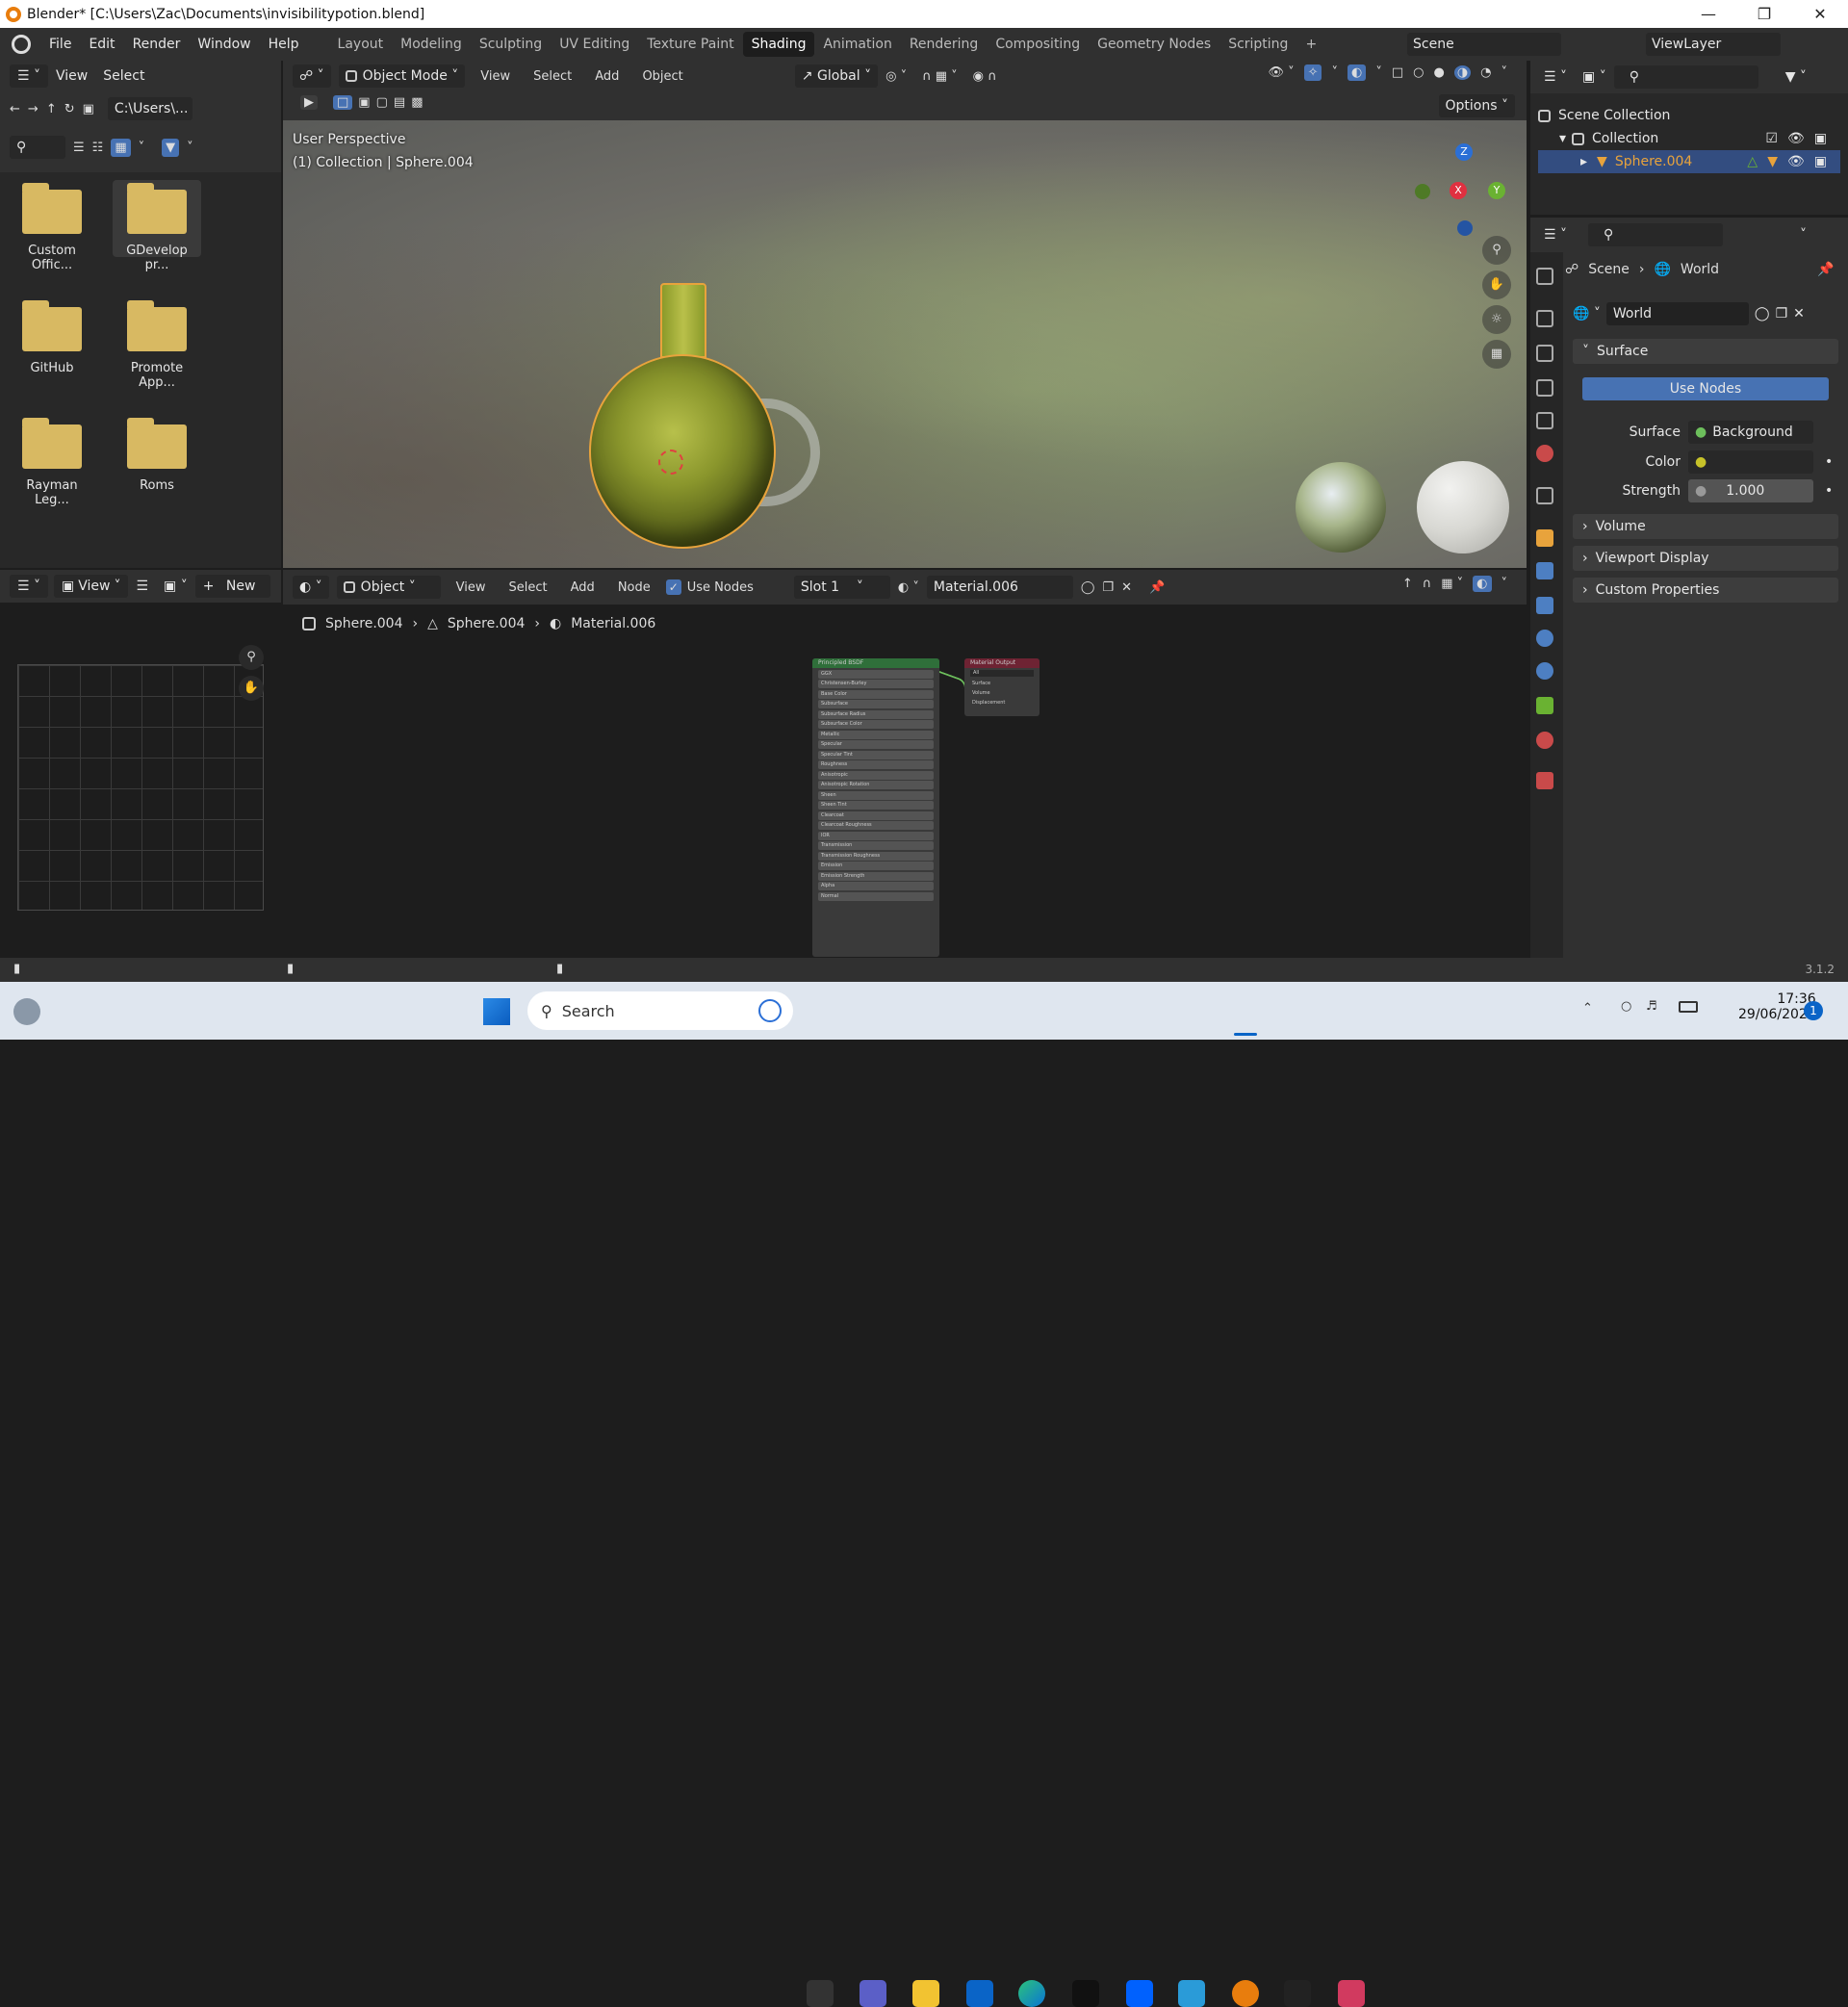  I want to click on file-explorer-icon, so click(925, 1994).